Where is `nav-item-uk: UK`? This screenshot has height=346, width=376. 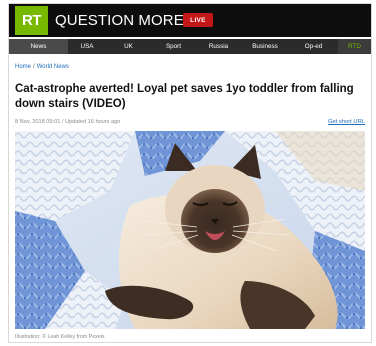
nav-item-uk: UK is located at coordinates (128, 46).